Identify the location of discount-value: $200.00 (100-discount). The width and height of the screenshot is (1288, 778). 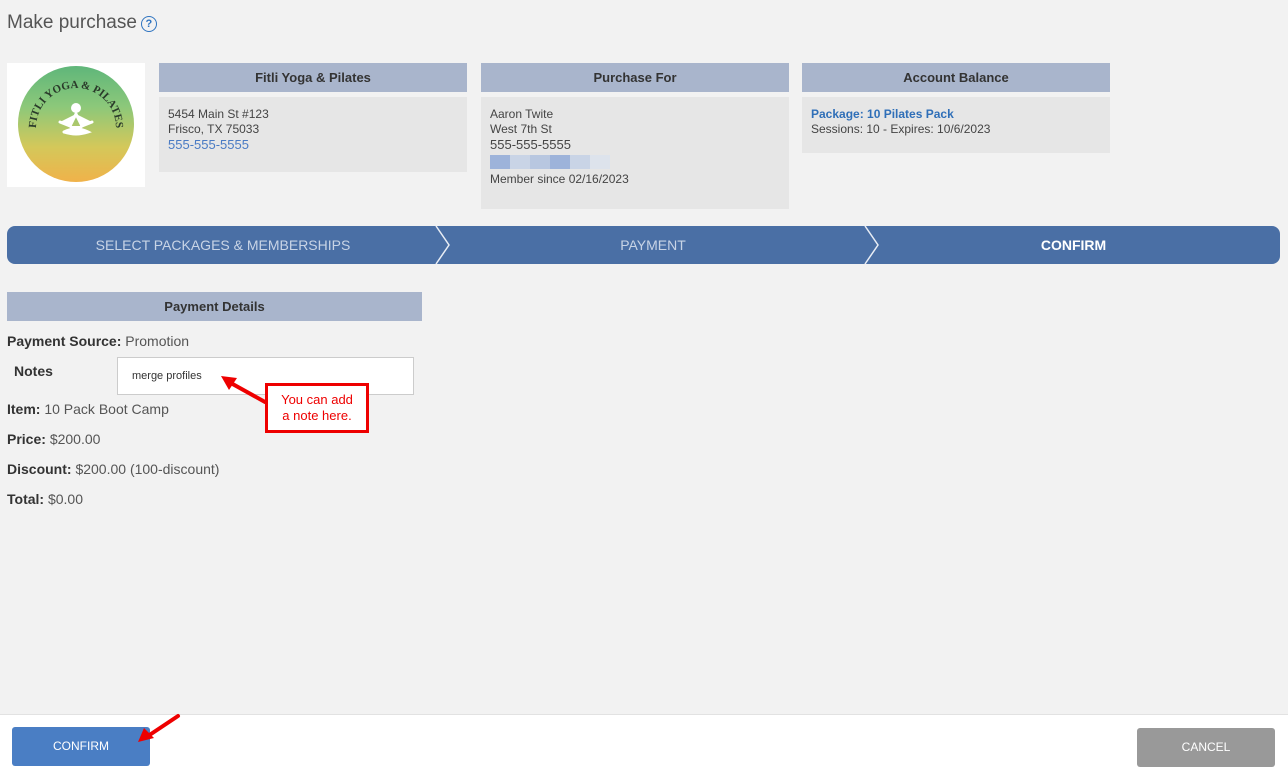
(147, 469).